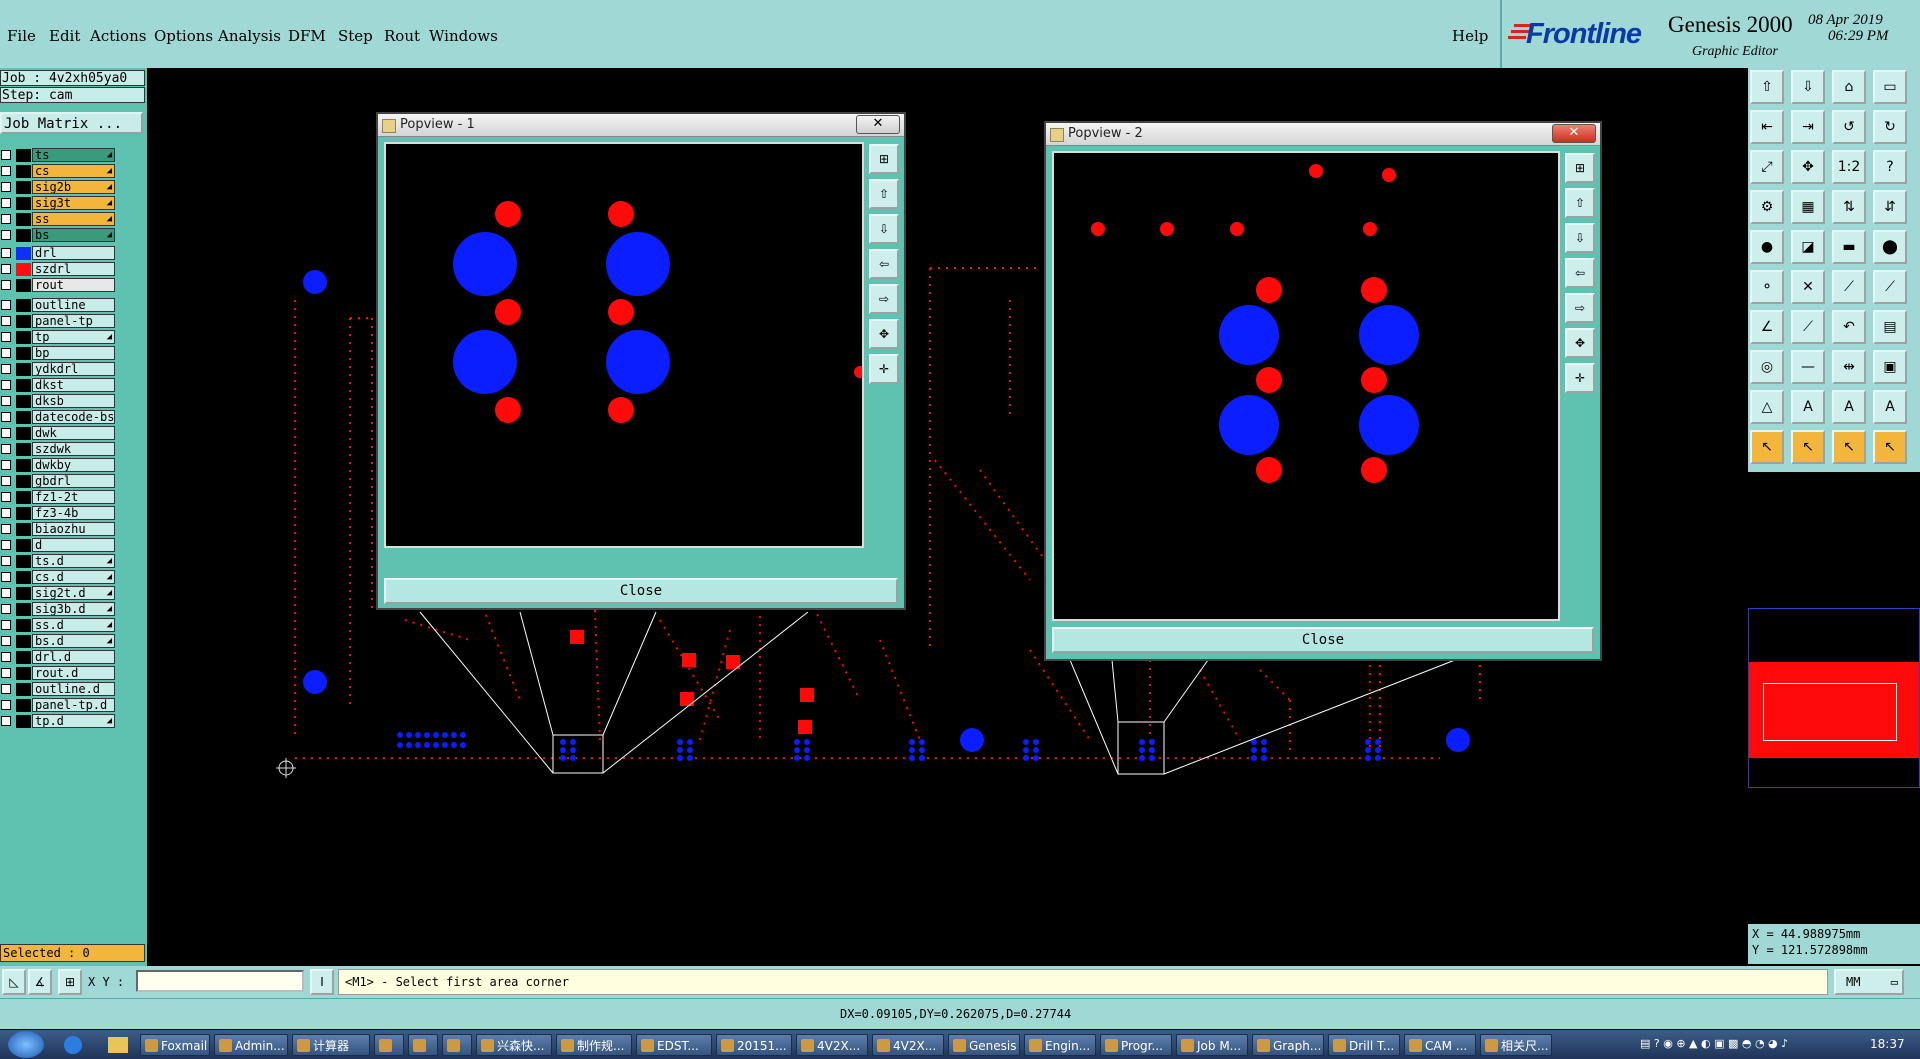 The height and width of the screenshot is (1059, 1920). Describe the element at coordinates (884, 194) in the screenshot. I see `zoom-in-icon: ⇧` at that location.